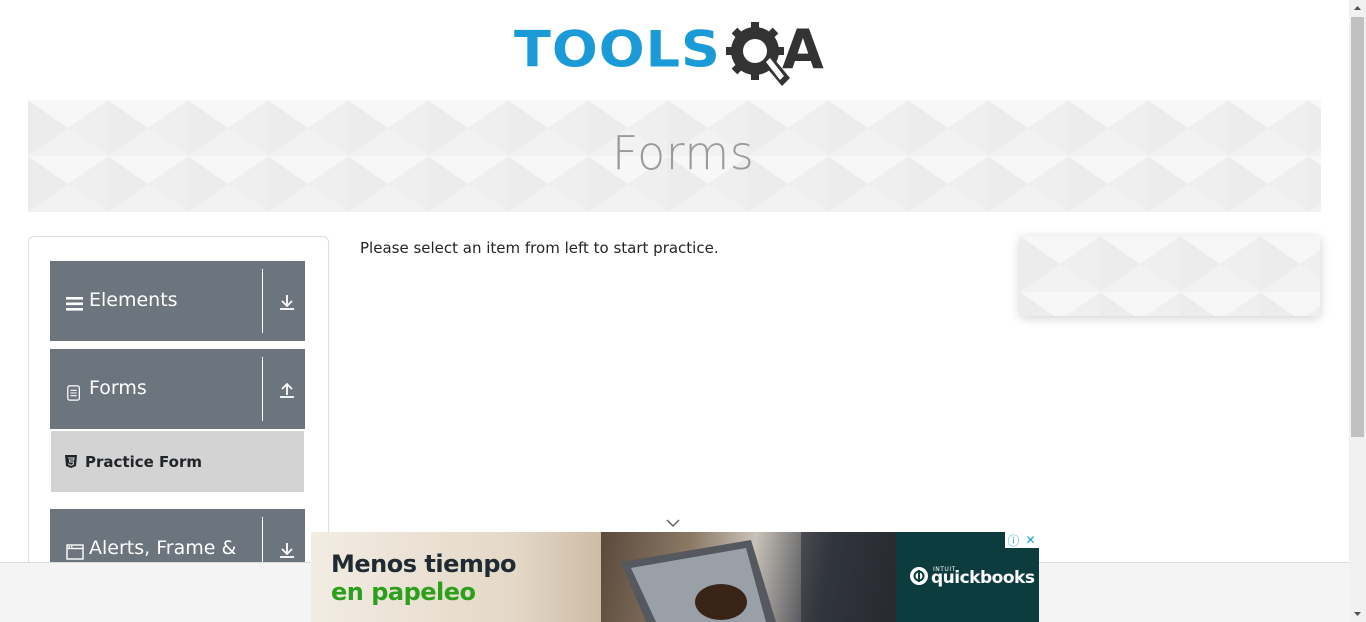 The height and width of the screenshot is (622, 1366). I want to click on html5-icon, so click(71, 461).